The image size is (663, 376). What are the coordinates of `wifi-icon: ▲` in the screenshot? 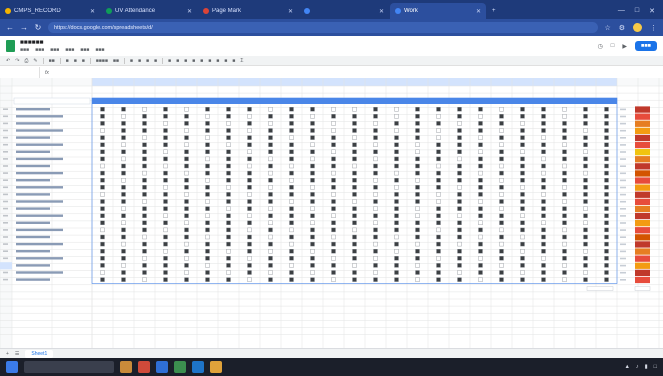 It's located at (626, 367).